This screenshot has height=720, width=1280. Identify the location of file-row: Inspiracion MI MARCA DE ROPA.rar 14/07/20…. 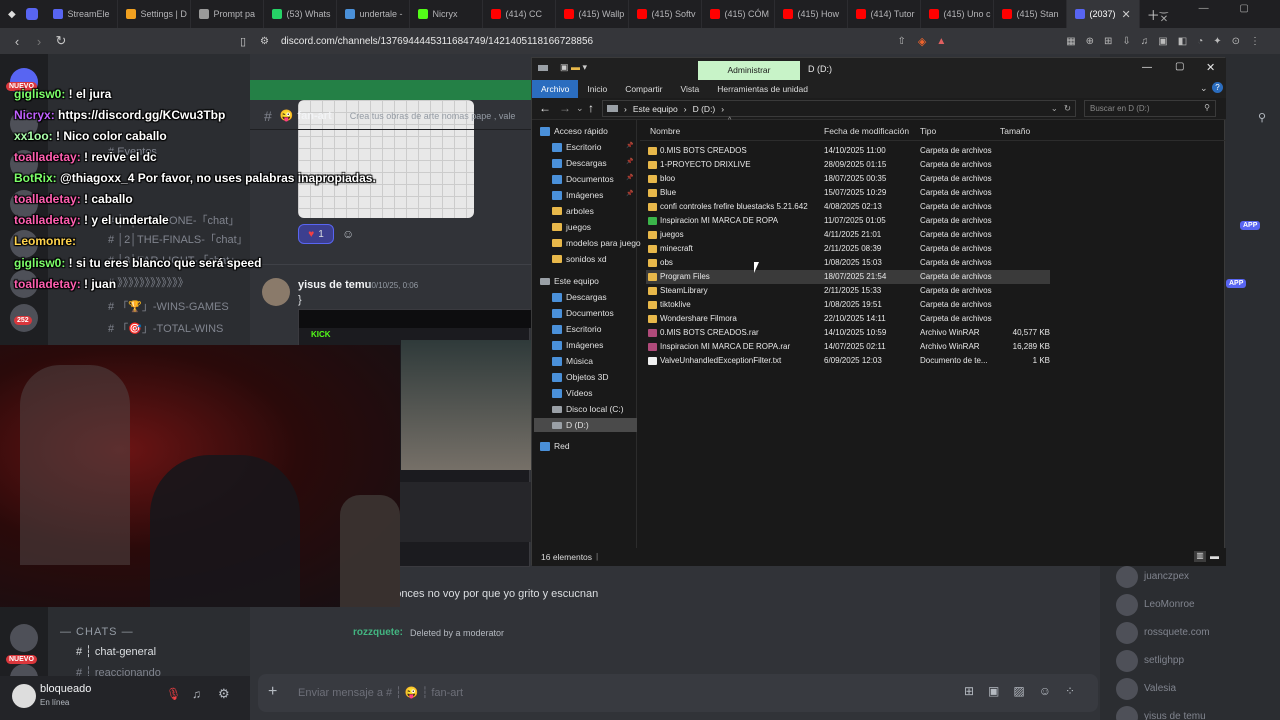
(848, 347).